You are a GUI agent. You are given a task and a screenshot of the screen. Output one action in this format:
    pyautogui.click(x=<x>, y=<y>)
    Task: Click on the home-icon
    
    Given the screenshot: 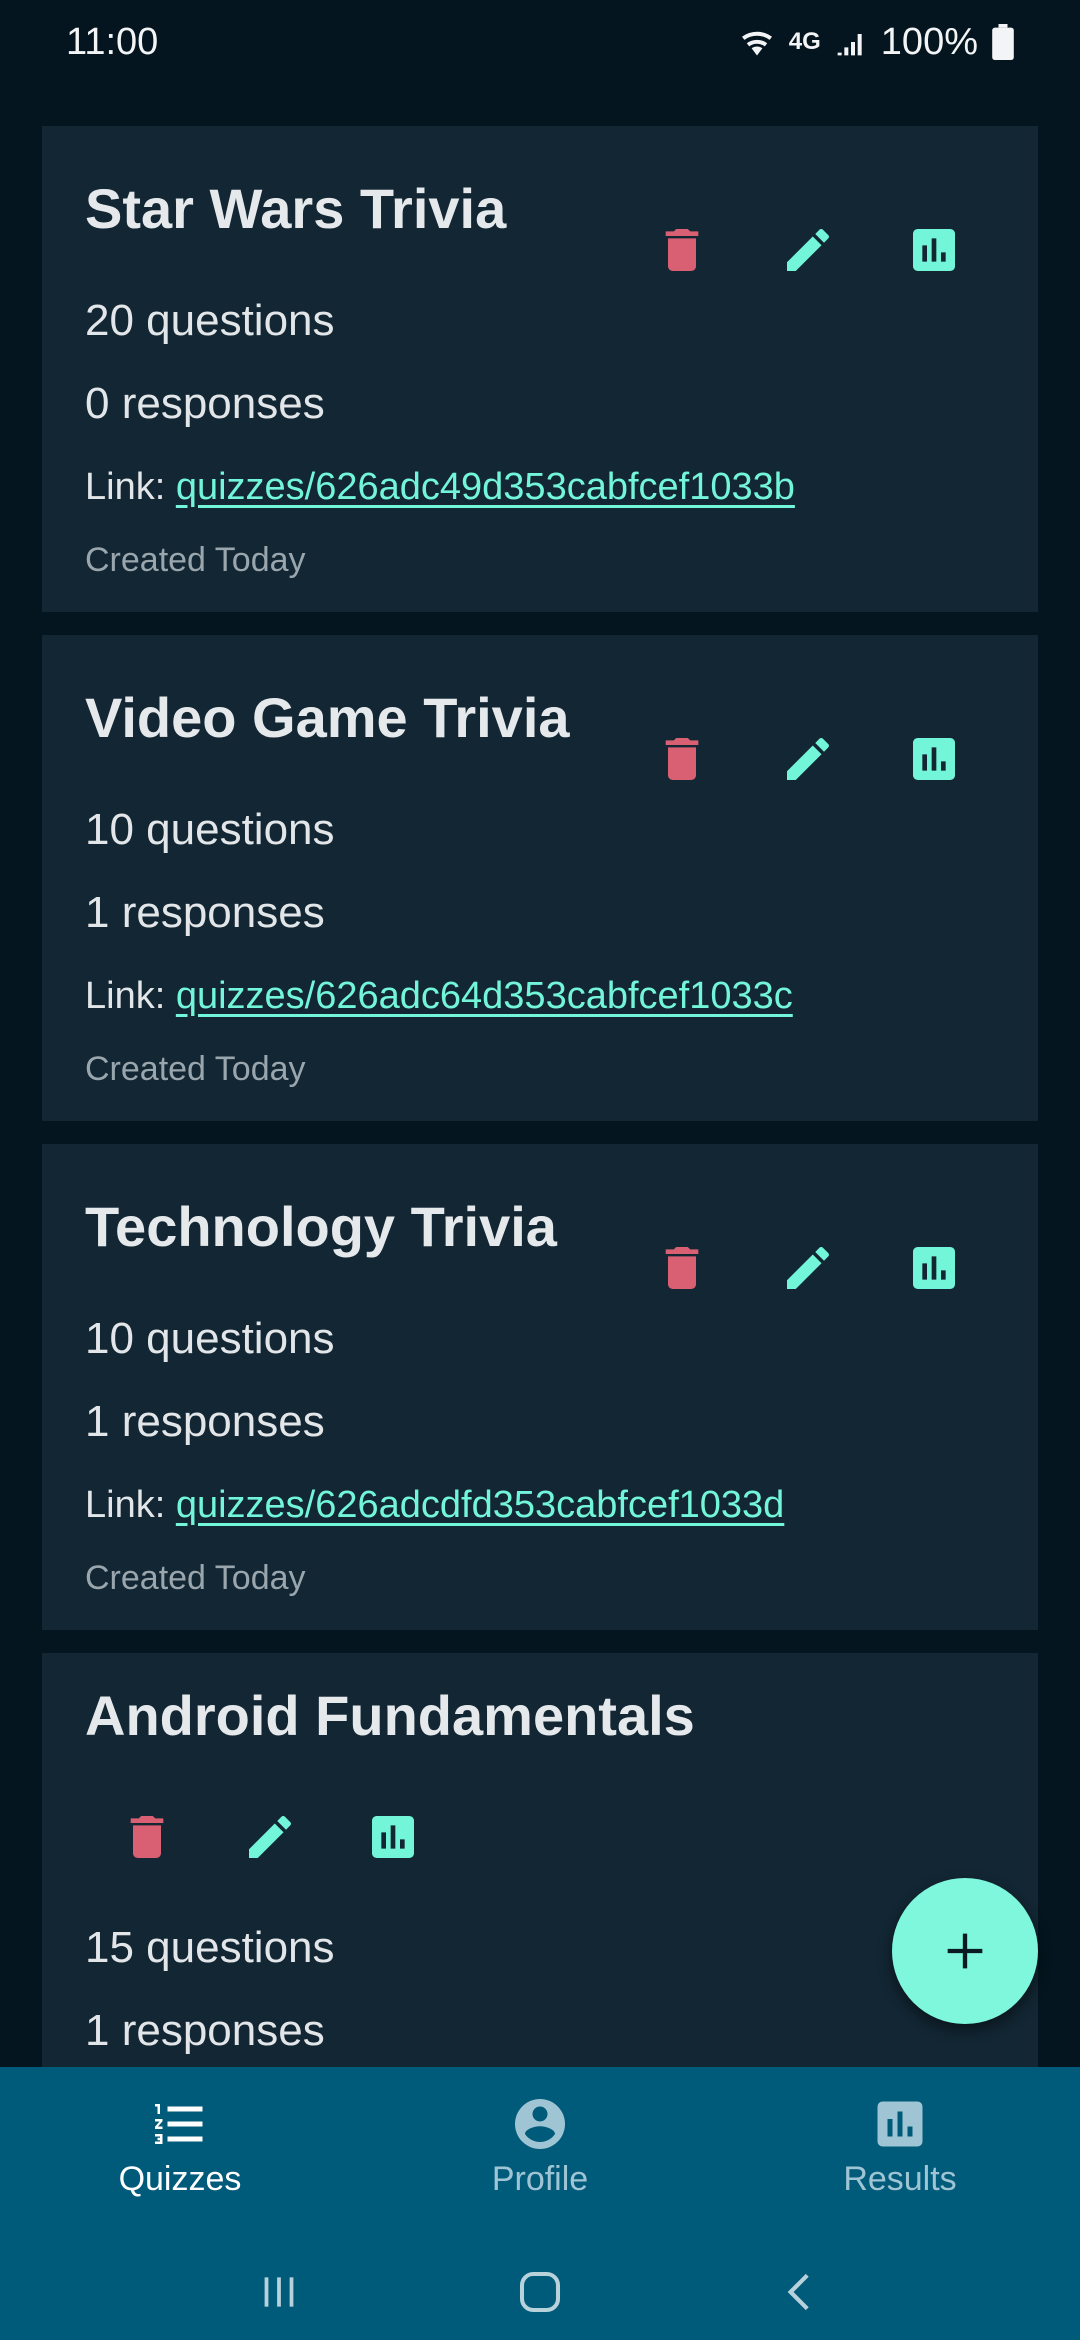 What is the action you would take?
    pyautogui.click(x=540, y=2291)
    